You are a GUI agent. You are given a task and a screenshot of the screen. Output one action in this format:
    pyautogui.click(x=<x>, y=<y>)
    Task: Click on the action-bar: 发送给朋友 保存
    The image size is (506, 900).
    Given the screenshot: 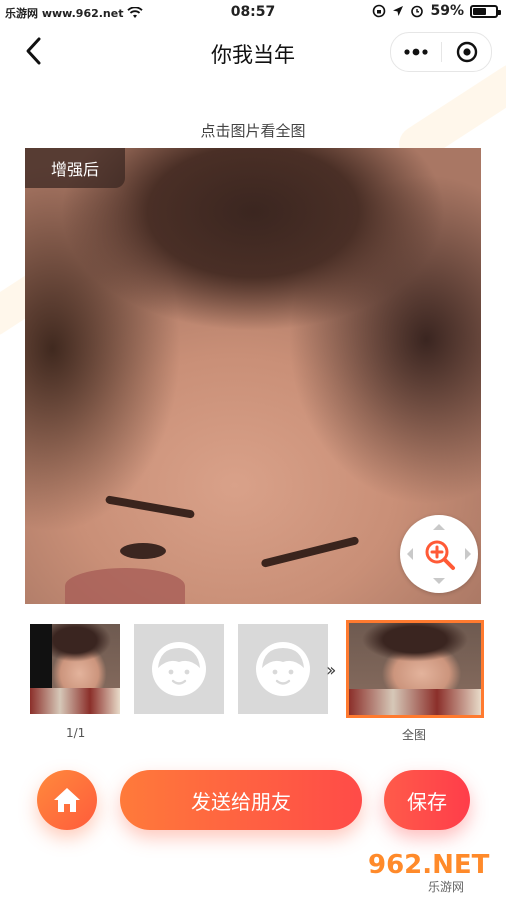 What is the action you would take?
    pyautogui.click(x=253, y=801)
    